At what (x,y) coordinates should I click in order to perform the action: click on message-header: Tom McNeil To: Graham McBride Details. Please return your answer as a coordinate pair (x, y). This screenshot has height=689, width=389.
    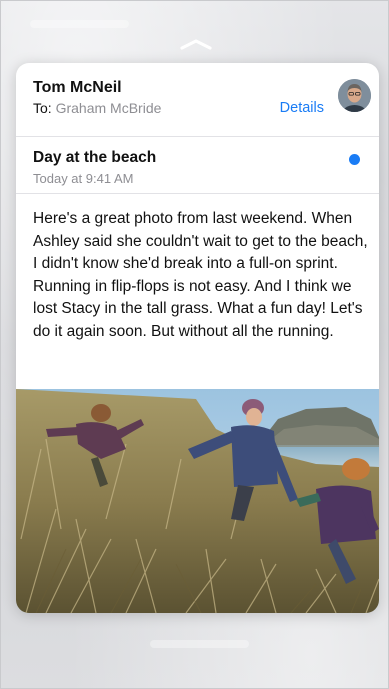
    Looking at the image, I should click on (197, 100).